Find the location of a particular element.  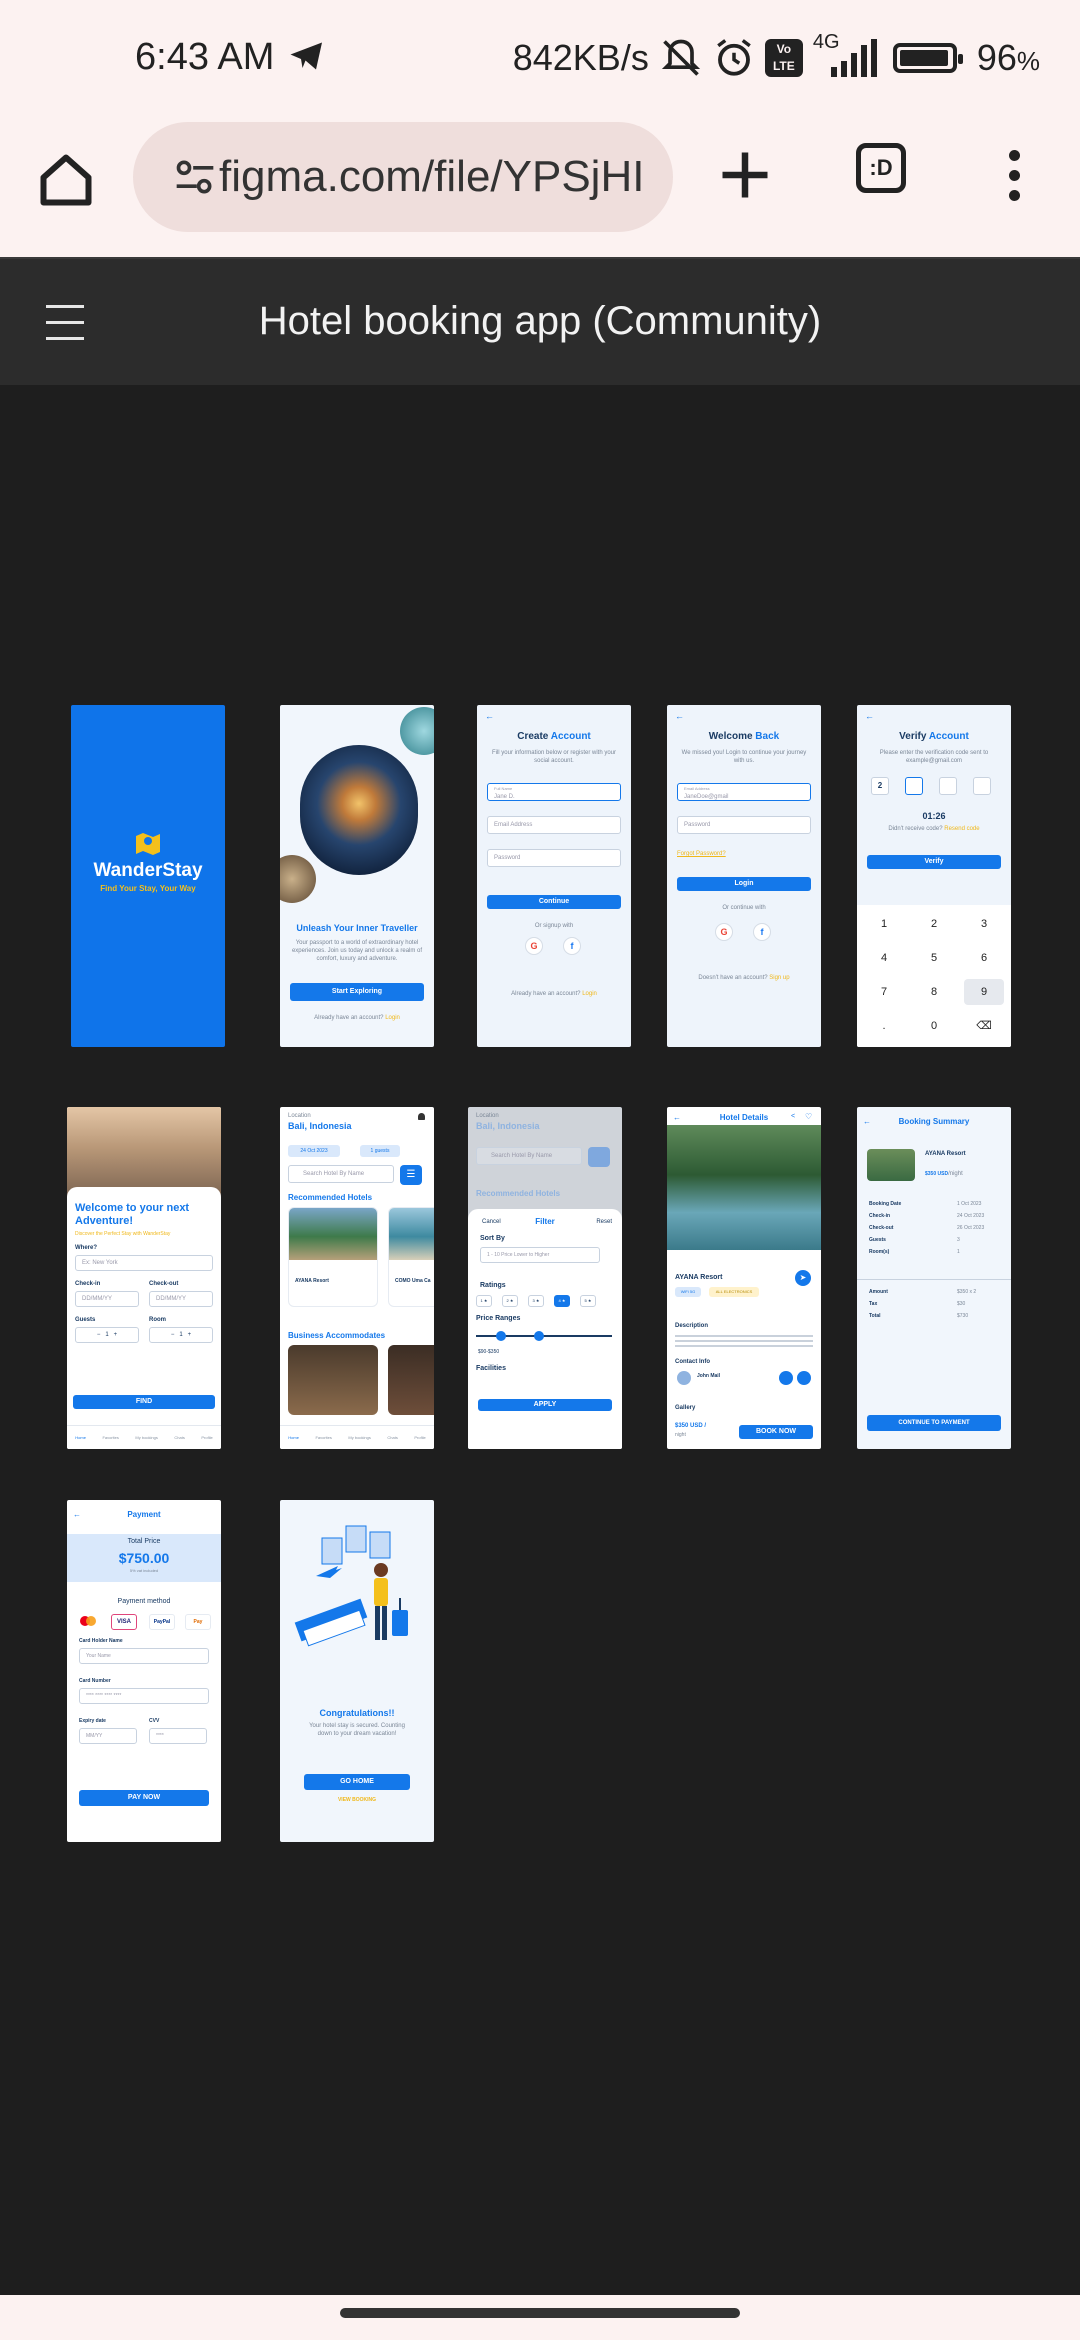

keypad-key: 2 is located at coordinates (934, 924).